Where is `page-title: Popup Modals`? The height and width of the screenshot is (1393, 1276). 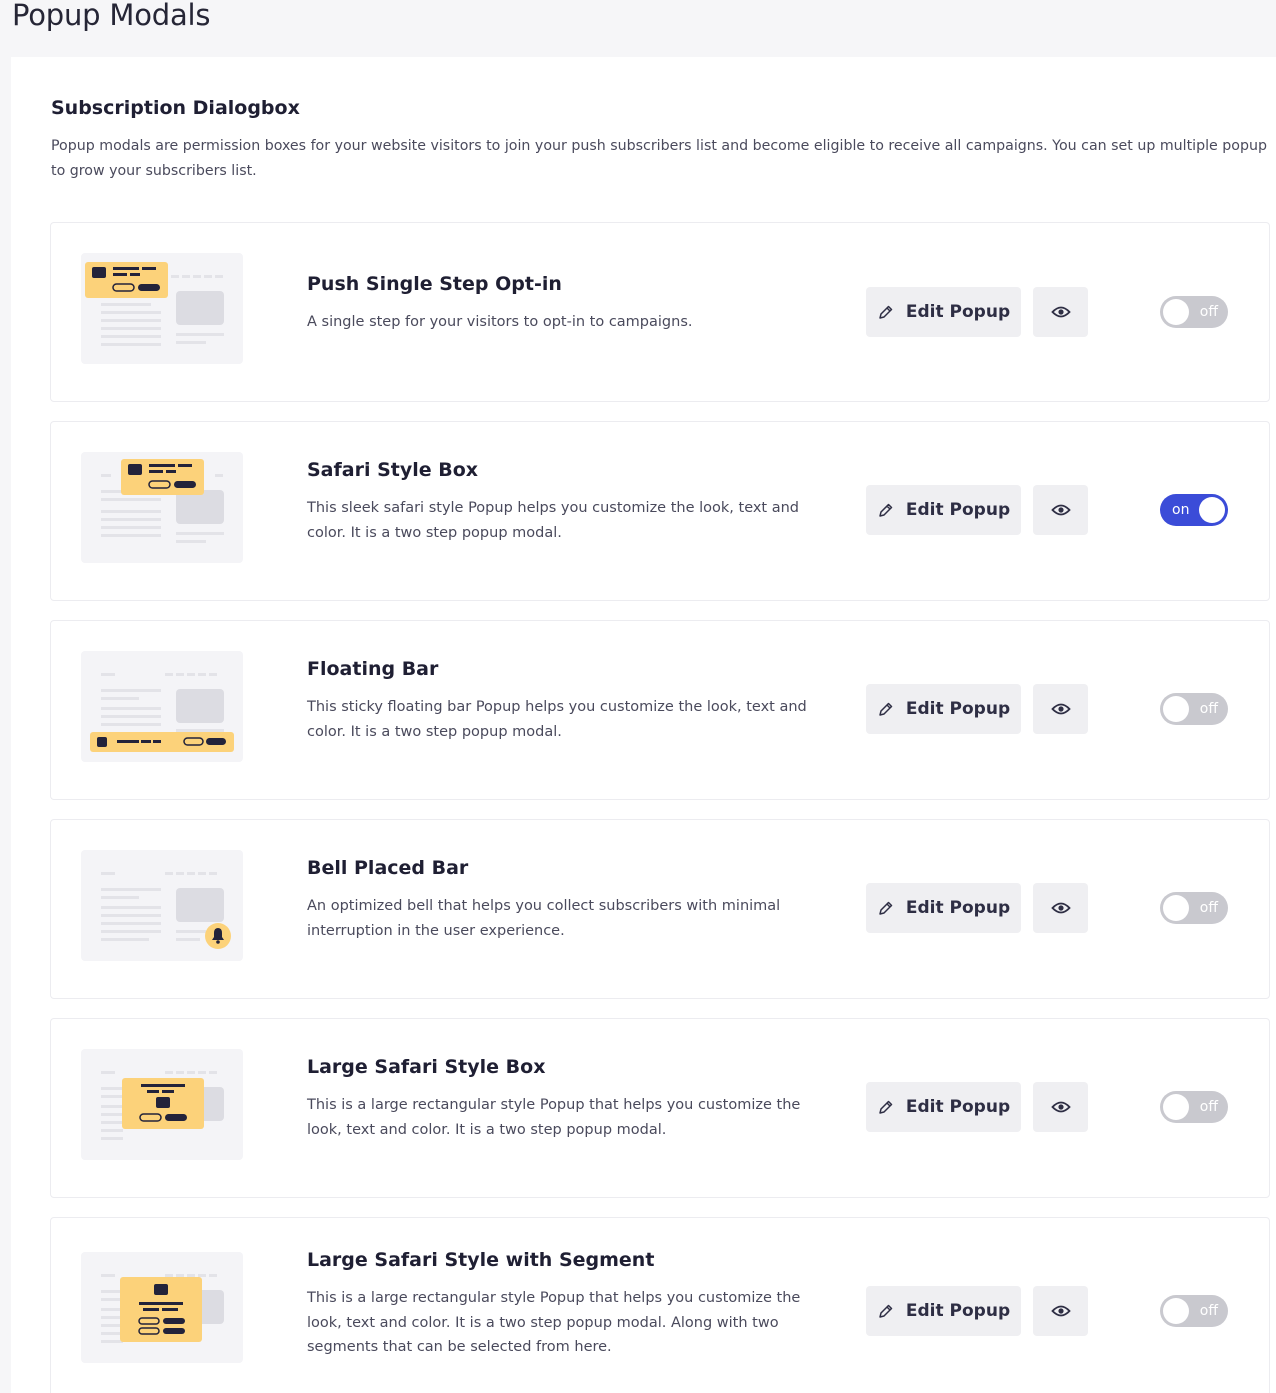
page-title: Popup Modals is located at coordinates (111, 16).